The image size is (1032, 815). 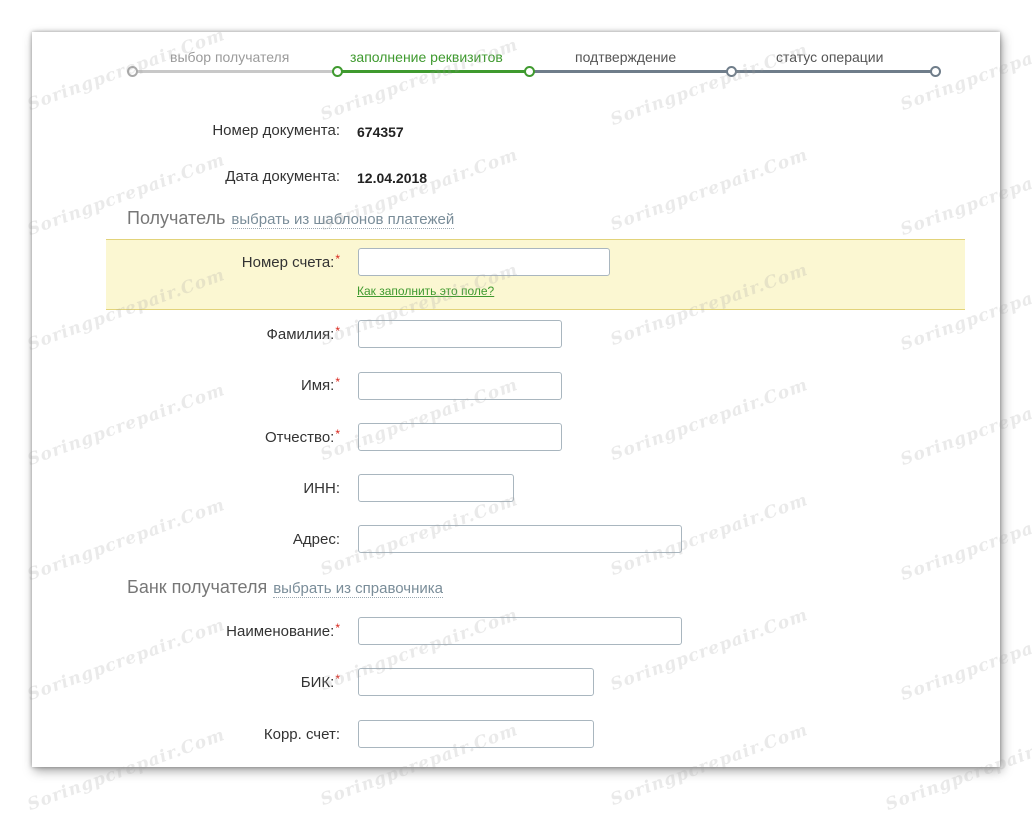 I want to click on bik-input, so click(x=476, y=682).